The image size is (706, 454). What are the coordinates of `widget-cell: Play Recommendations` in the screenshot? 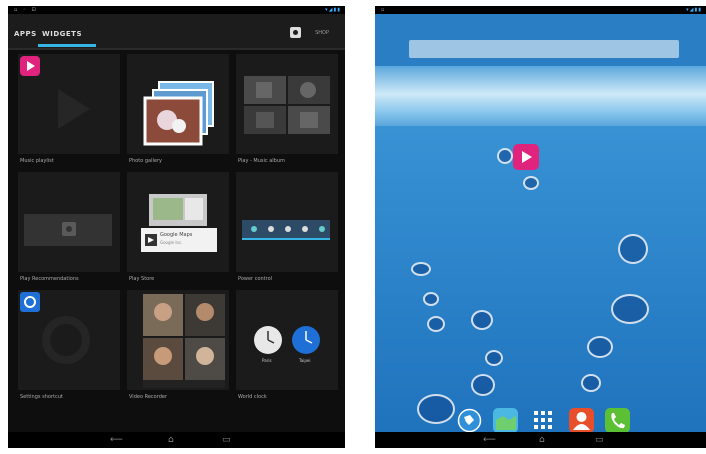 It's located at (69, 231).